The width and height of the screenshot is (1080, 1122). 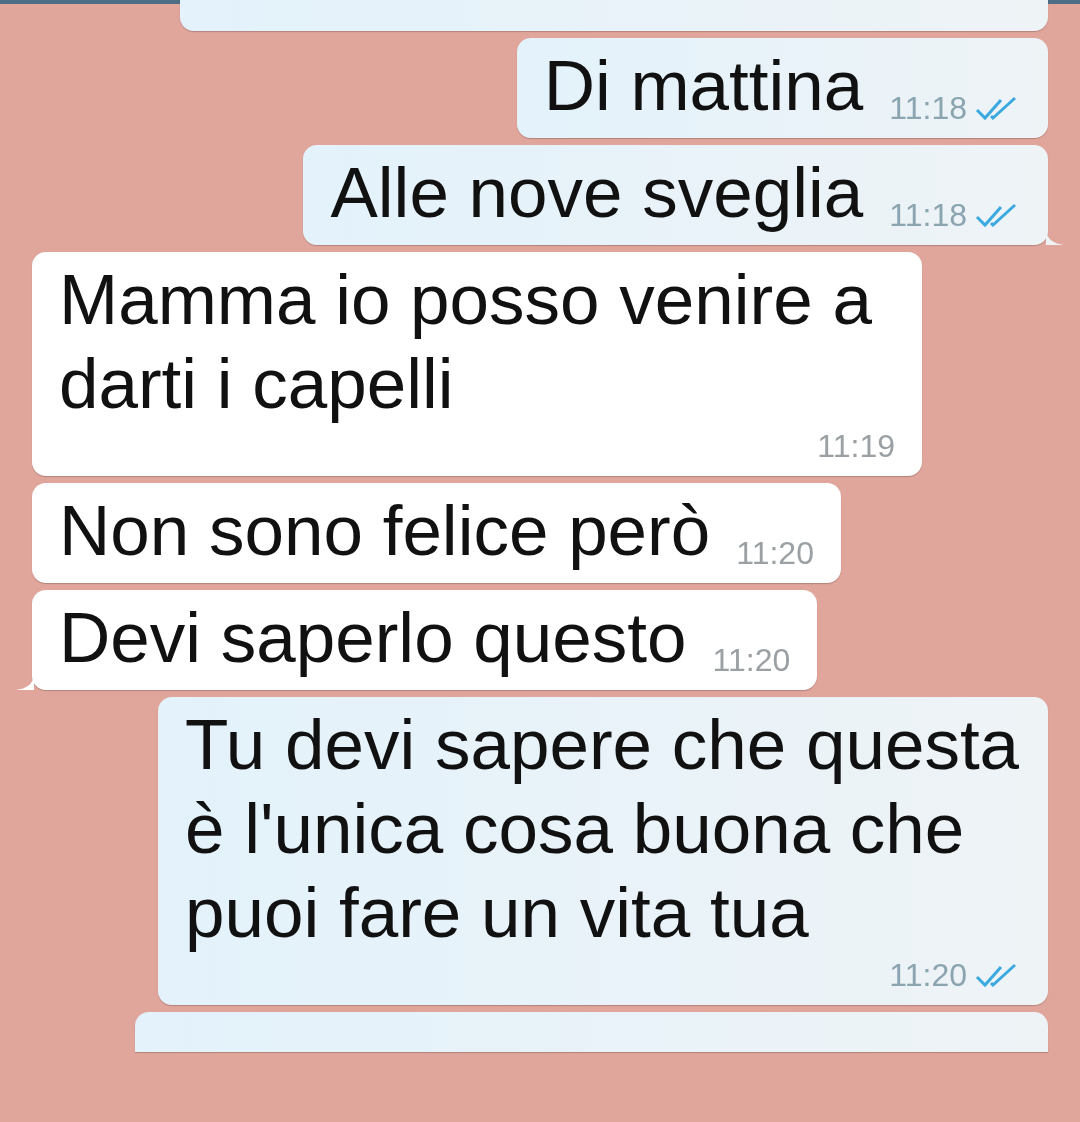 What do you see at coordinates (373, 638) in the screenshot?
I see `message-text: Devi saperlo questo` at bounding box center [373, 638].